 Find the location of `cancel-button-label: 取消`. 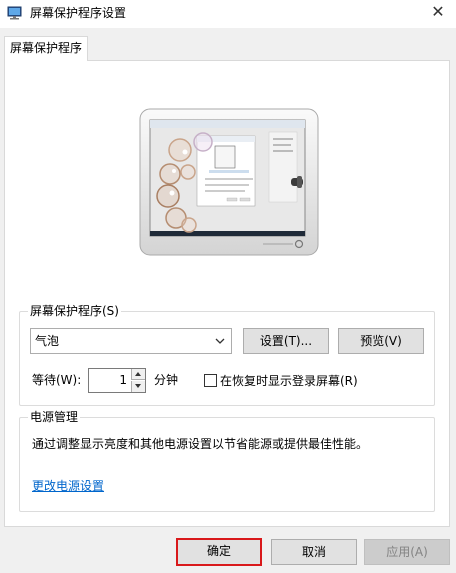

cancel-button-label: 取消 is located at coordinates (313, 552).